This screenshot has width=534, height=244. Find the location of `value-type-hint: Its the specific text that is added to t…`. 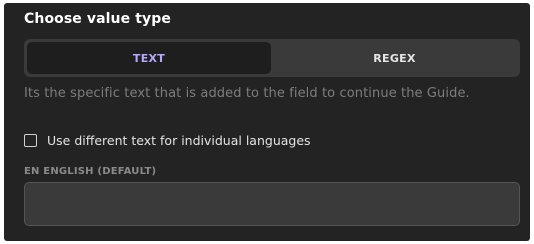

value-type-hint: Its the specific text that is added to t… is located at coordinates (247, 93).